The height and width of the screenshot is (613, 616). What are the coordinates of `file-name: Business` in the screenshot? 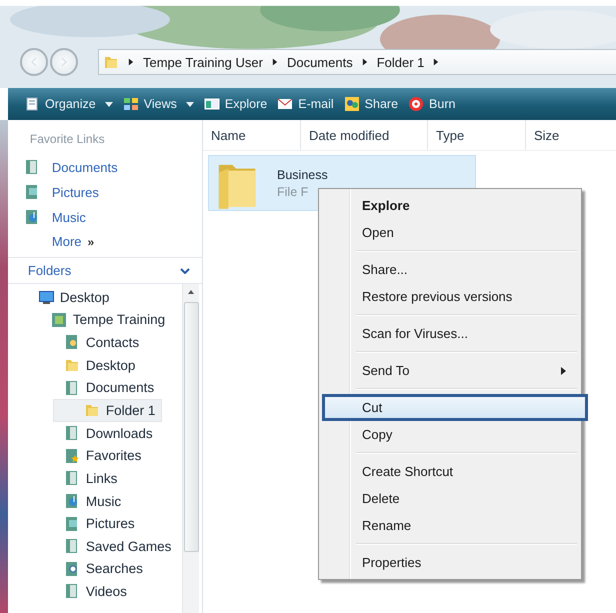 It's located at (302, 175).